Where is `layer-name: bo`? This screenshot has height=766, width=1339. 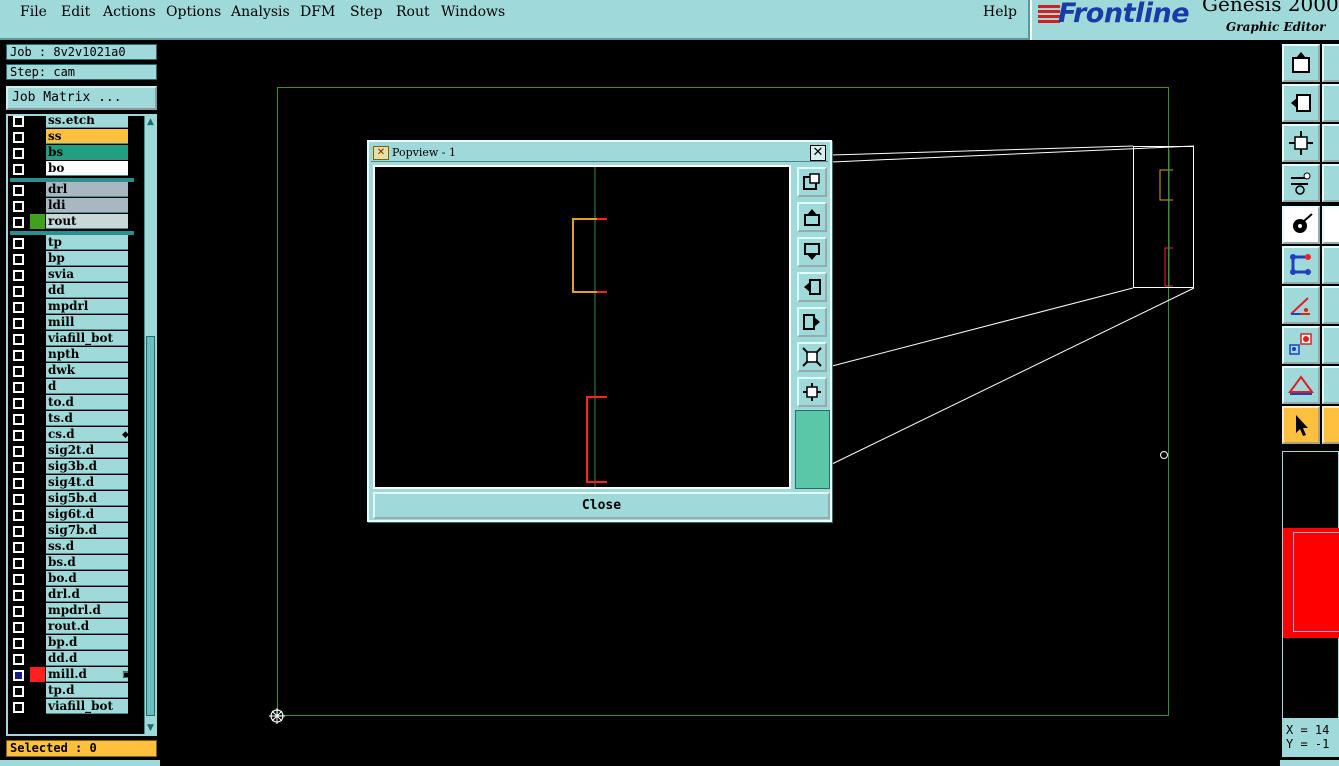
layer-name: bo is located at coordinates (87, 168).